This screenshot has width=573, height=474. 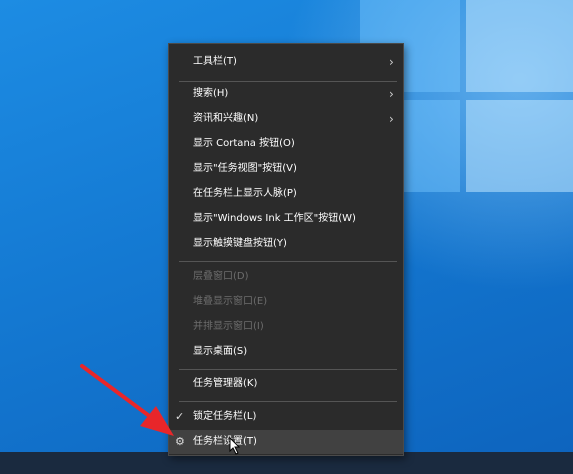 I want to click on menu-item-label: 显示"任务视图"按钮(V), so click(x=245, y=168).